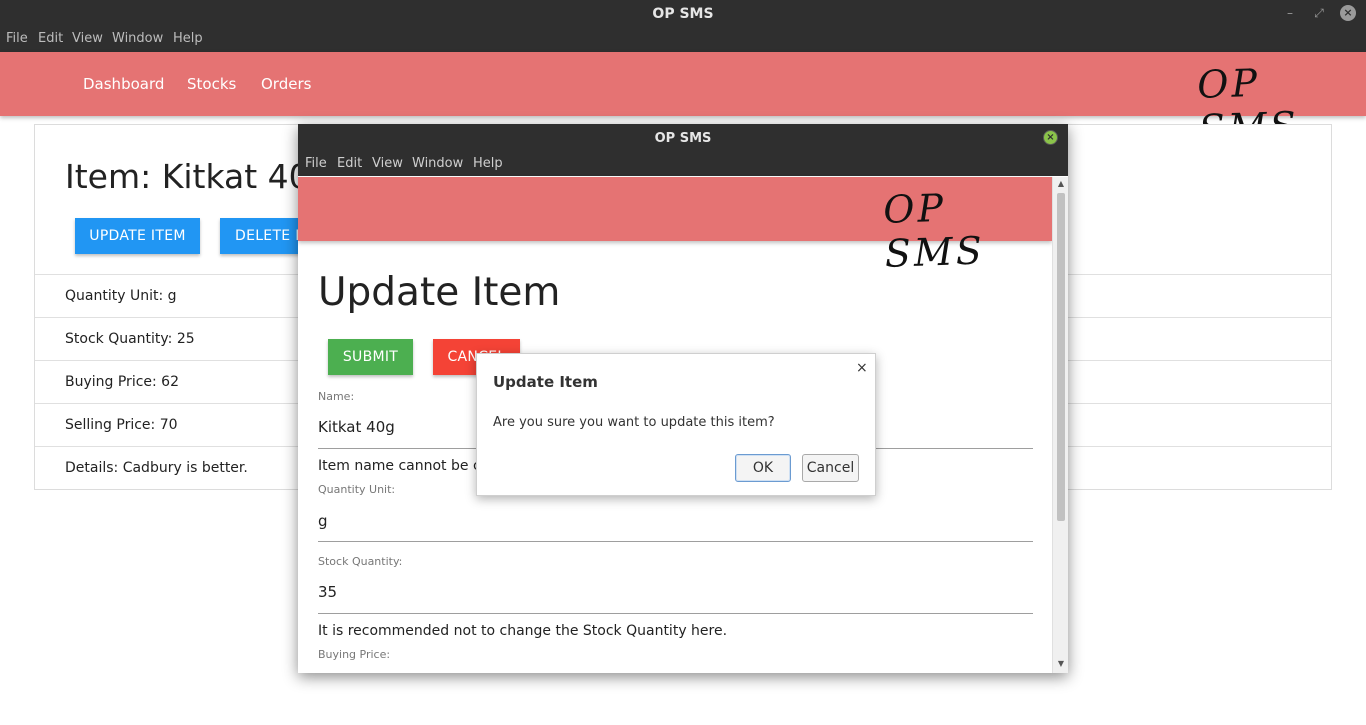 This screenshot has width=1366, height=725. I want to click on minimize-icon: –, so click(1290, 13).